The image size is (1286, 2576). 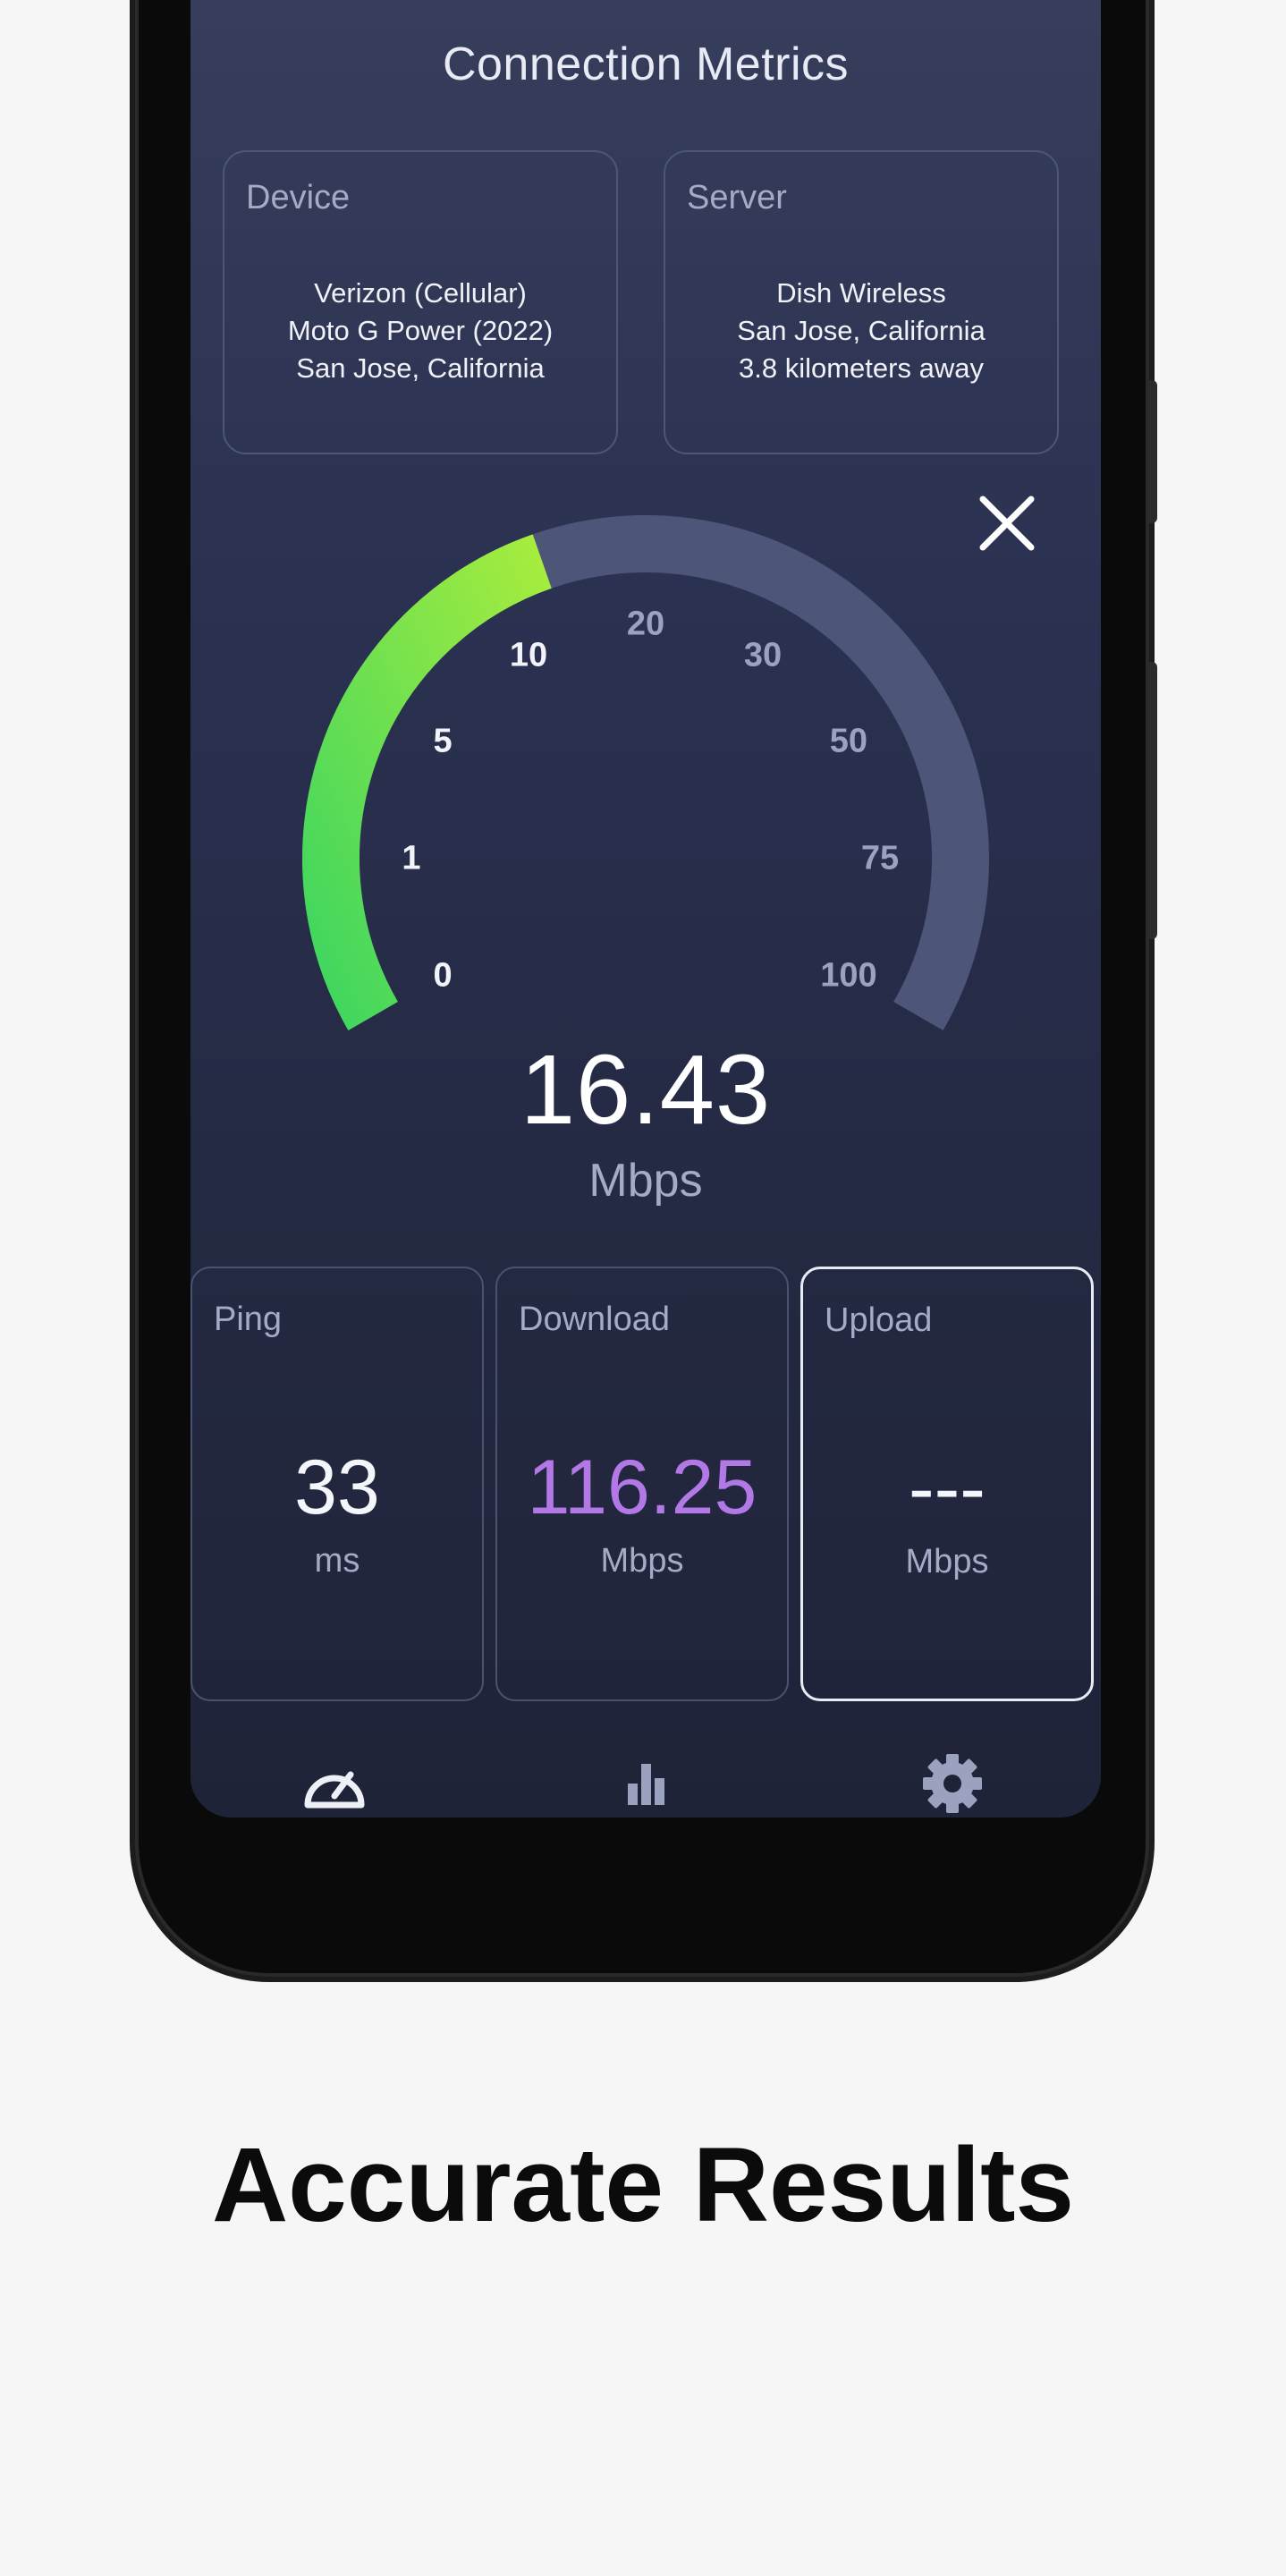 What do you see at coordinates (848, 975) in the screenshot?
I see `gauge-tick-label: 100` at bounding box center [848, 975].